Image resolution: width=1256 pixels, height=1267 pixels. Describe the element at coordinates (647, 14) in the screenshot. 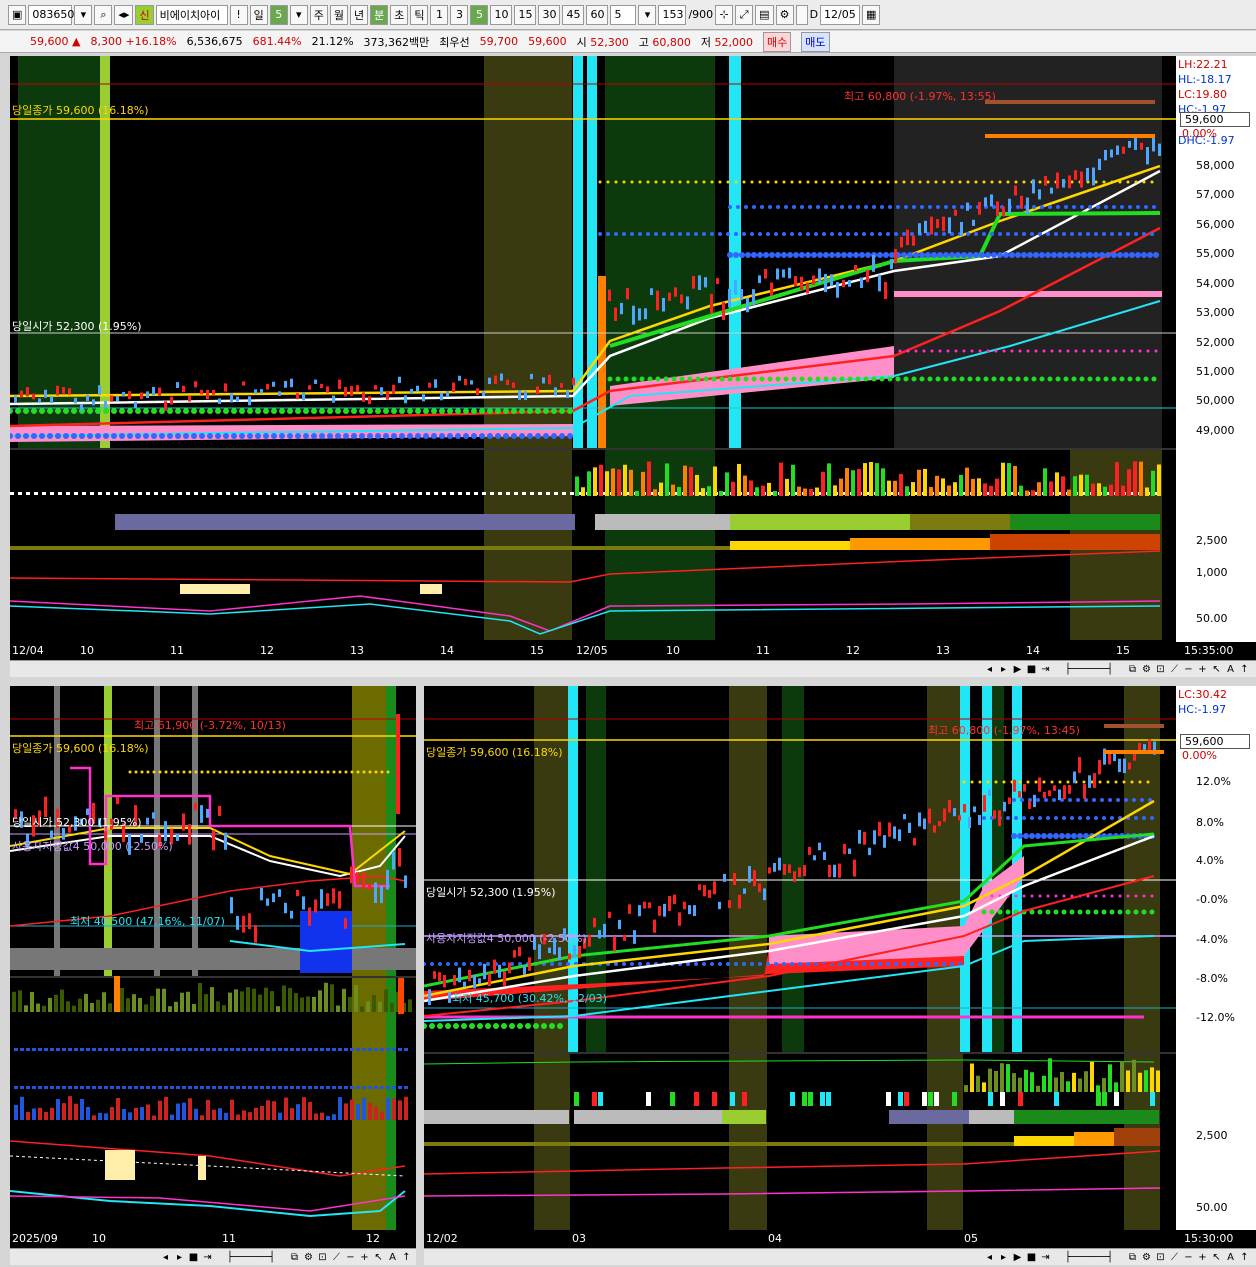

I see `custom-interval-dropdown-icon: ▾` at that location.